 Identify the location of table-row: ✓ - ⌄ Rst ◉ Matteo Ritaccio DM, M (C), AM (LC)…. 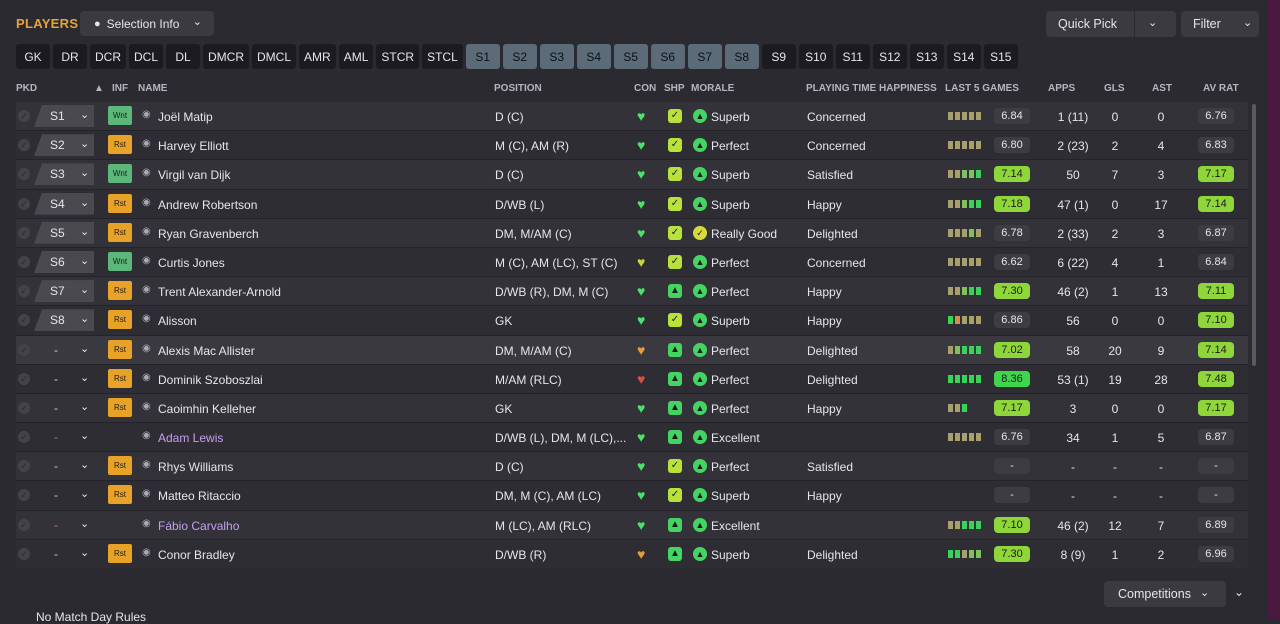
(632, 496).